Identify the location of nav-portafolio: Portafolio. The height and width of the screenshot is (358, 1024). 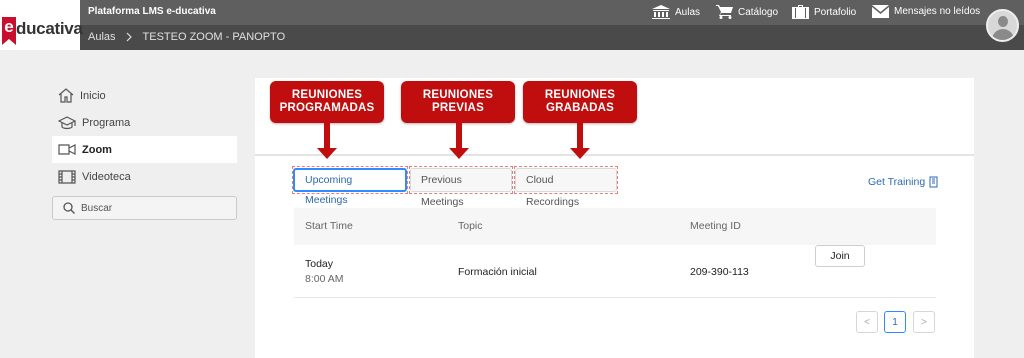
(824, 12).